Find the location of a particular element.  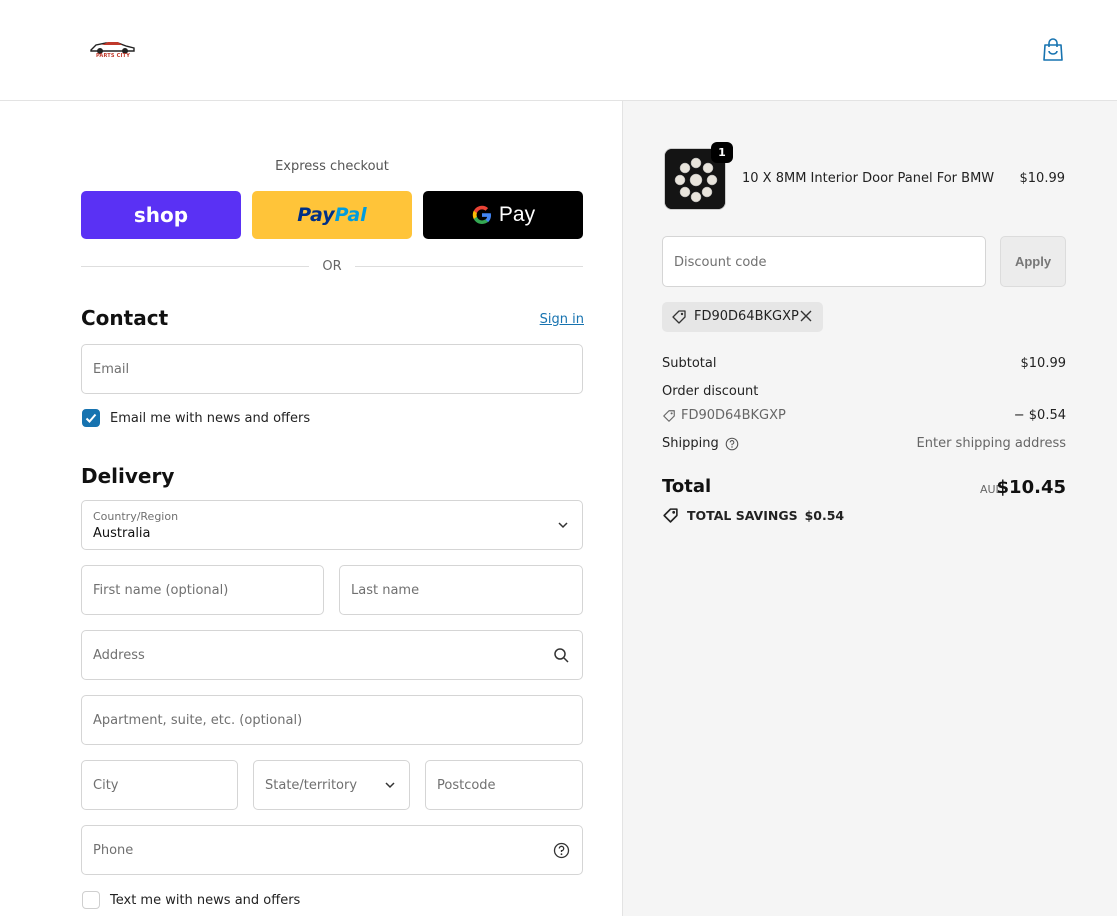

google-pay-button: Pay is located at coordinates (503, 215).